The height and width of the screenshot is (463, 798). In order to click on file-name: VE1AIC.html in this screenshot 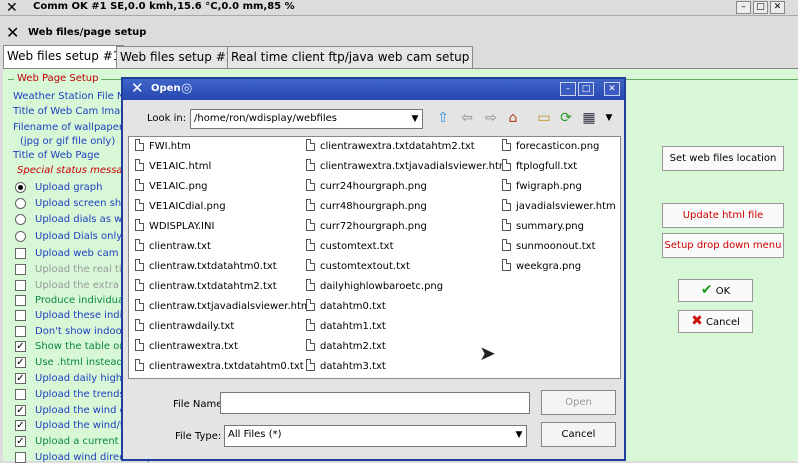, I will do `click(180, 166)`.